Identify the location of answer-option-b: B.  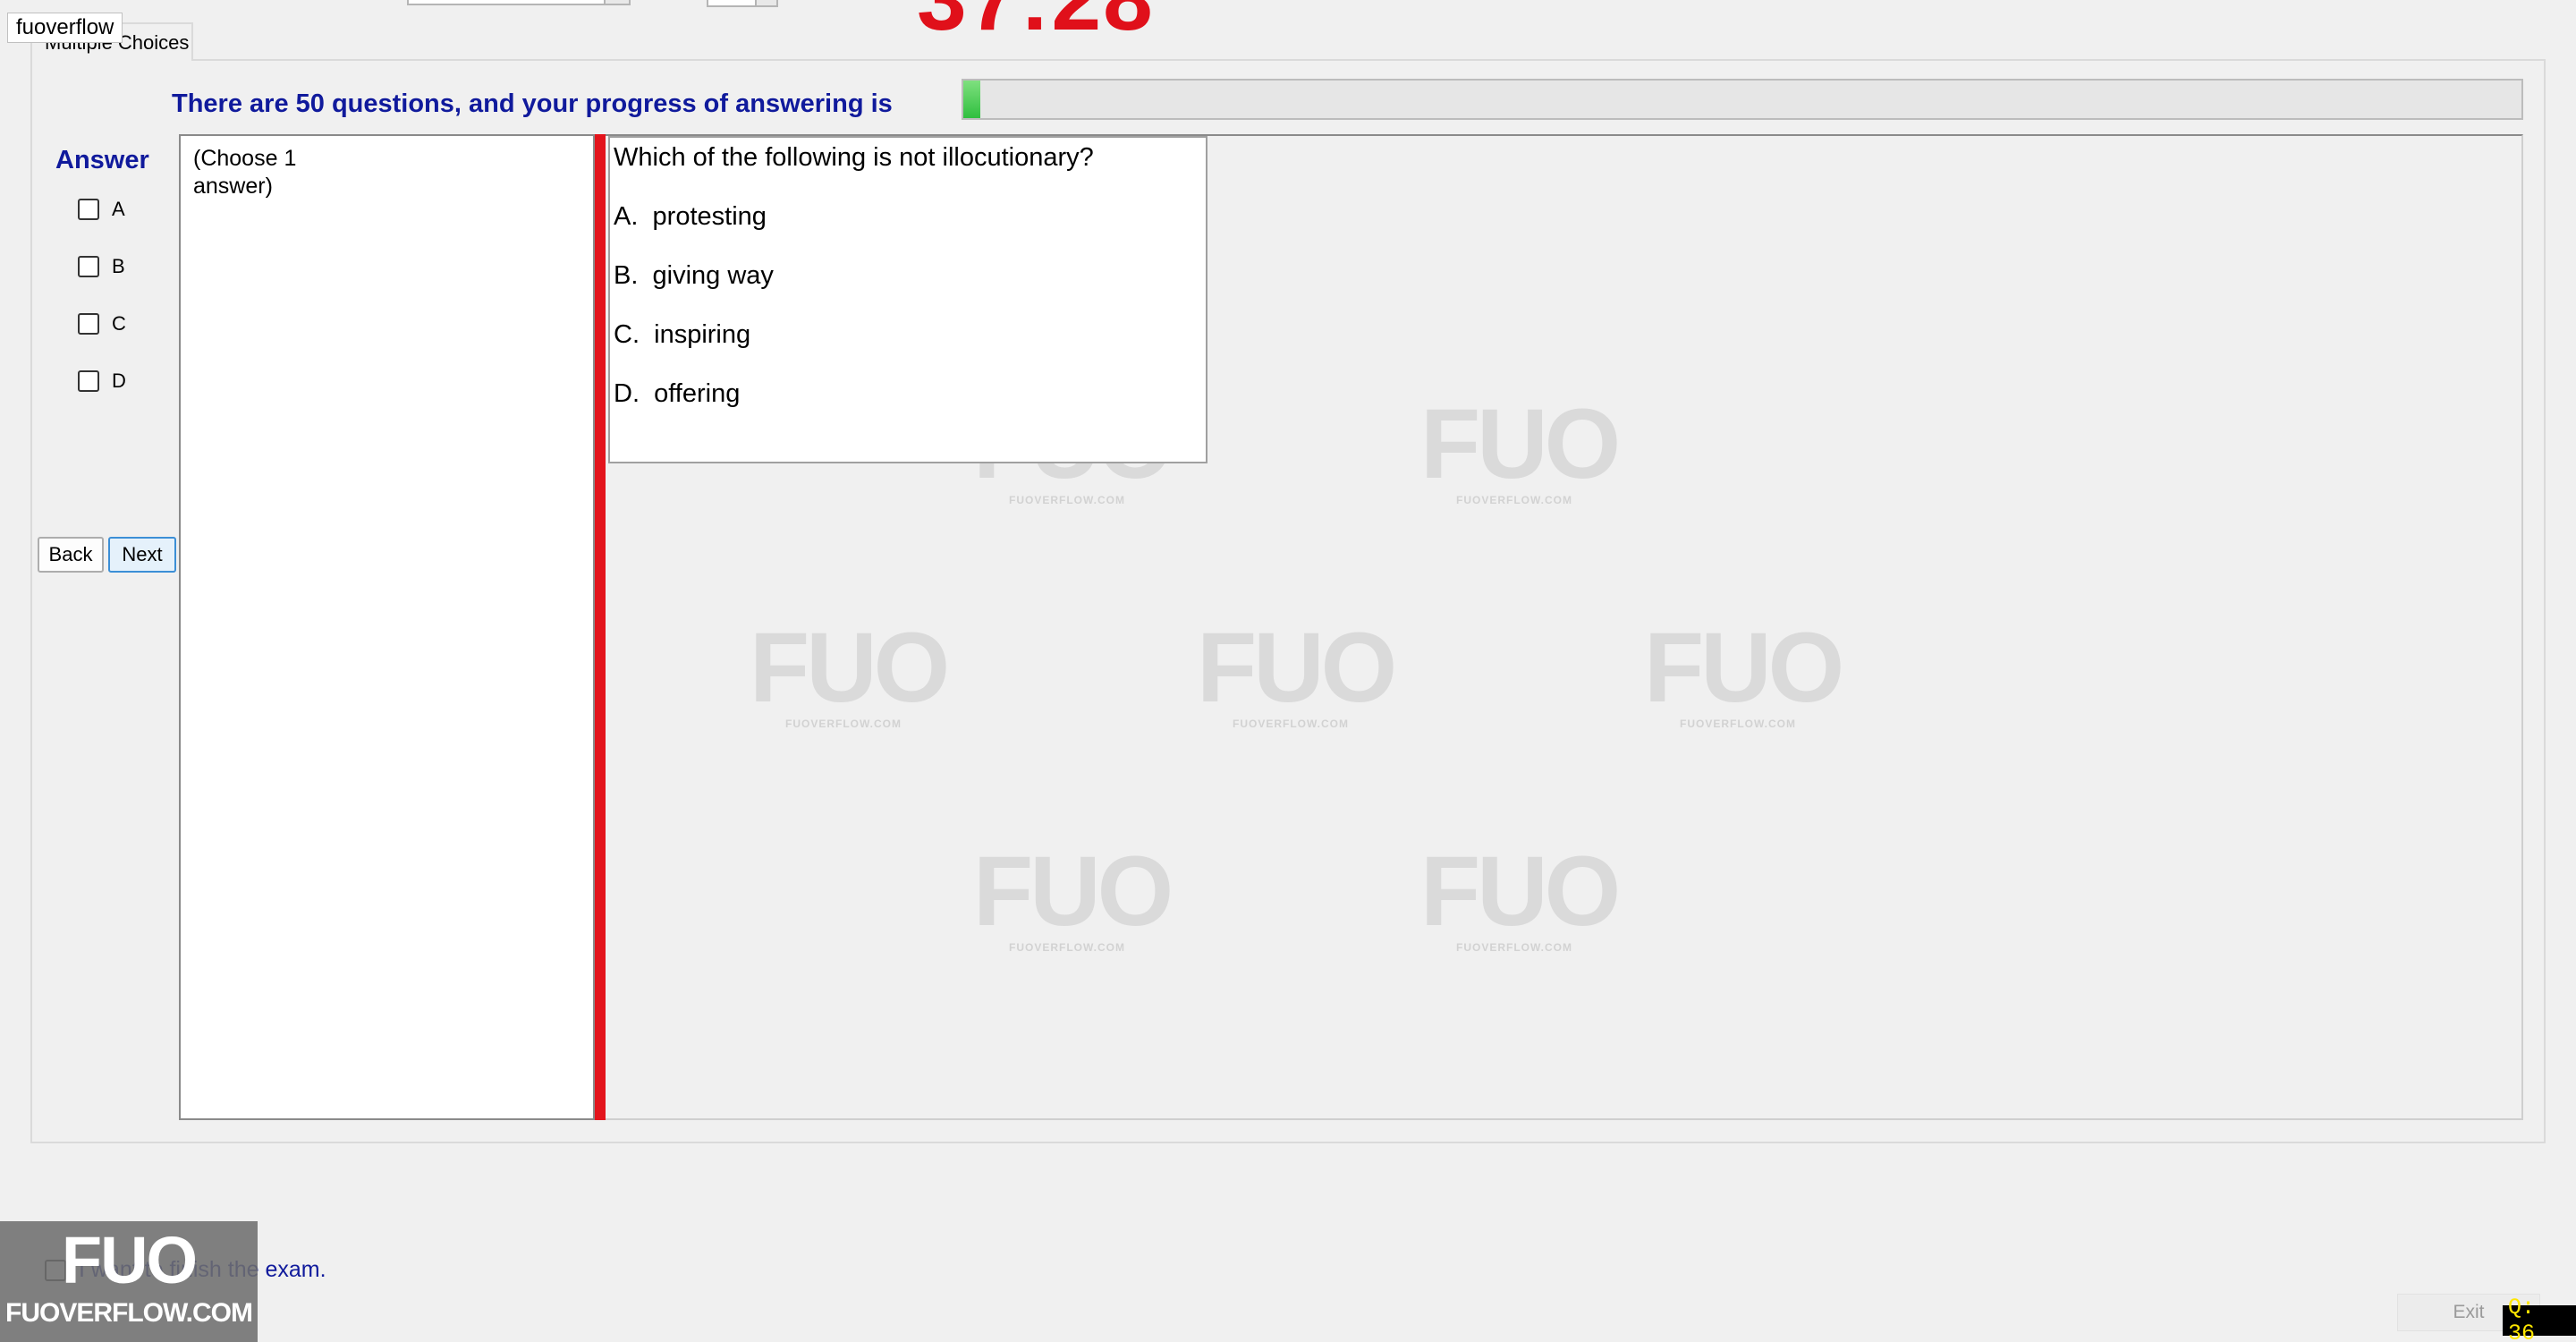
(101, 267).